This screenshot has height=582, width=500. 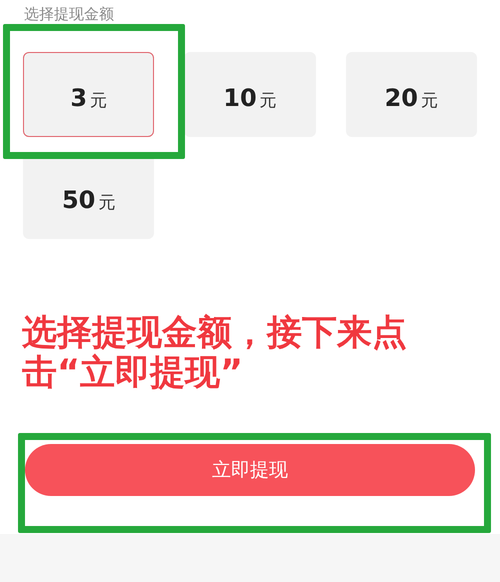 I want to click on annotation-text: 选择提现金额，接下来点击“立即提现”, so click(x=215, y=353).